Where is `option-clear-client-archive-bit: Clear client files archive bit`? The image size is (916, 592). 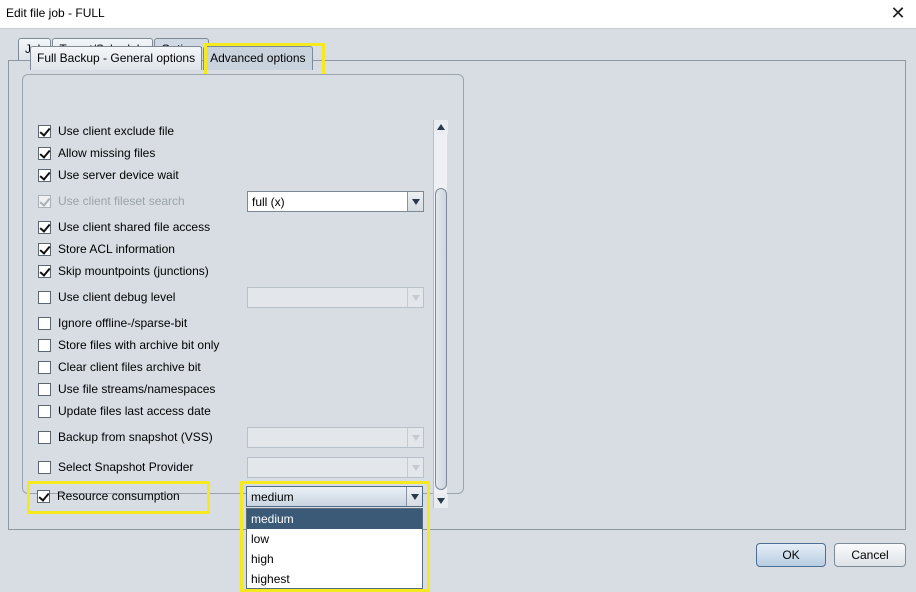
option-clear-client-archive-bit: Clear client files archive bit is located at coordinates (119, 367).